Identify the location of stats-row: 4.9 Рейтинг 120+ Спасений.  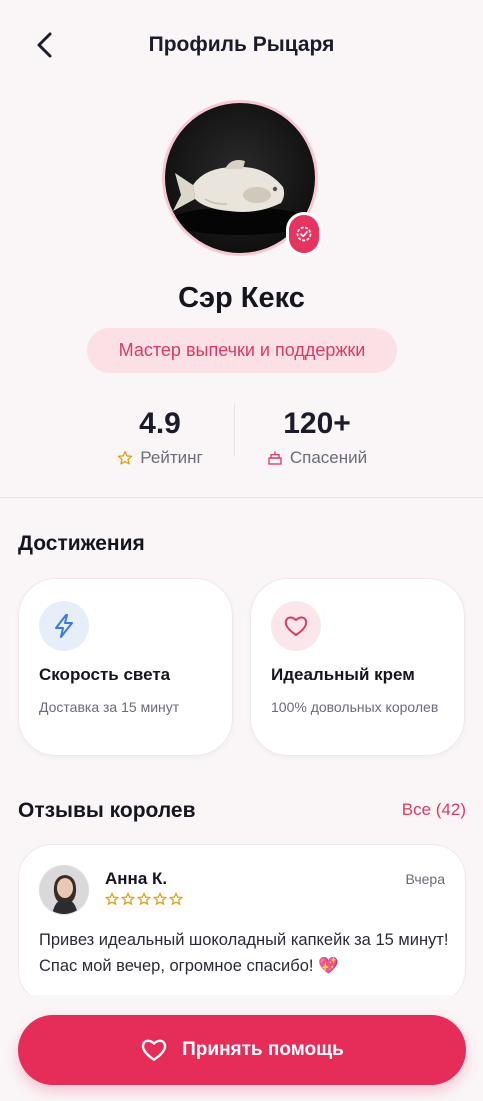
(241, 435).